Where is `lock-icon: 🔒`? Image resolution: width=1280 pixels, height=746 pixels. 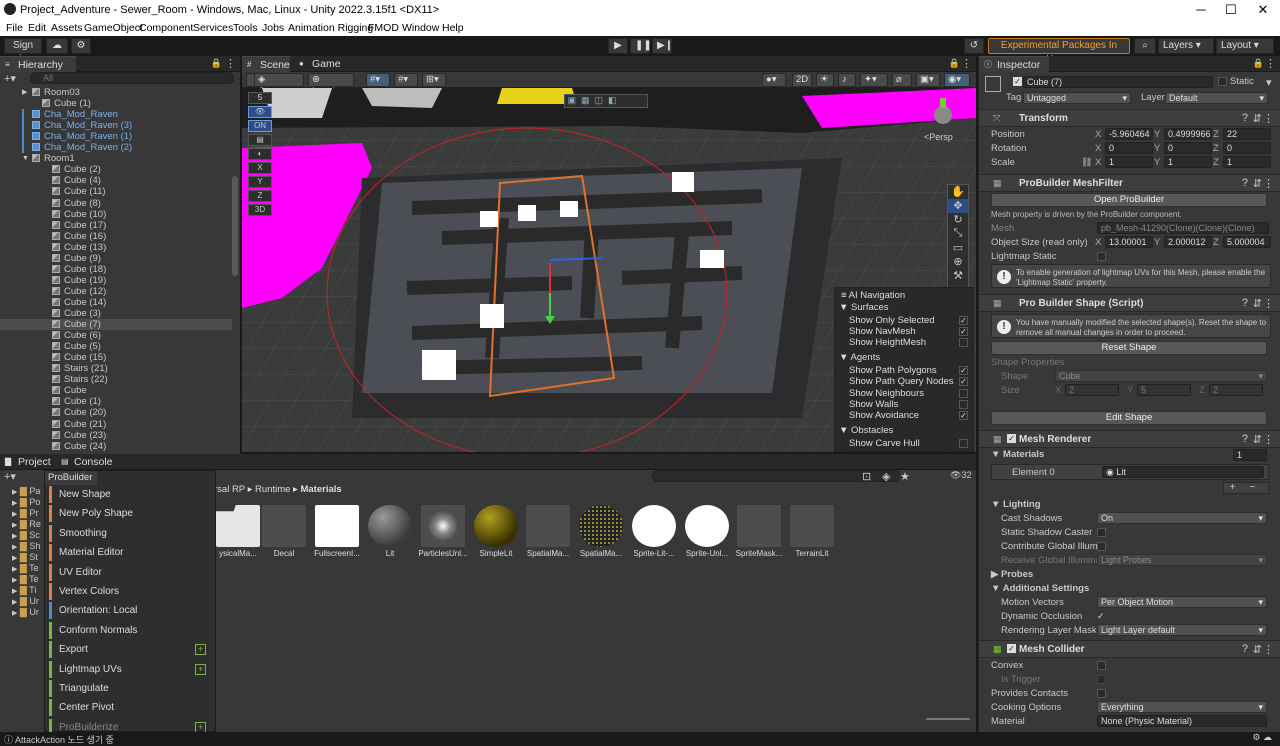 lock-icon: 🔒 is located at coordinates (216, 63).